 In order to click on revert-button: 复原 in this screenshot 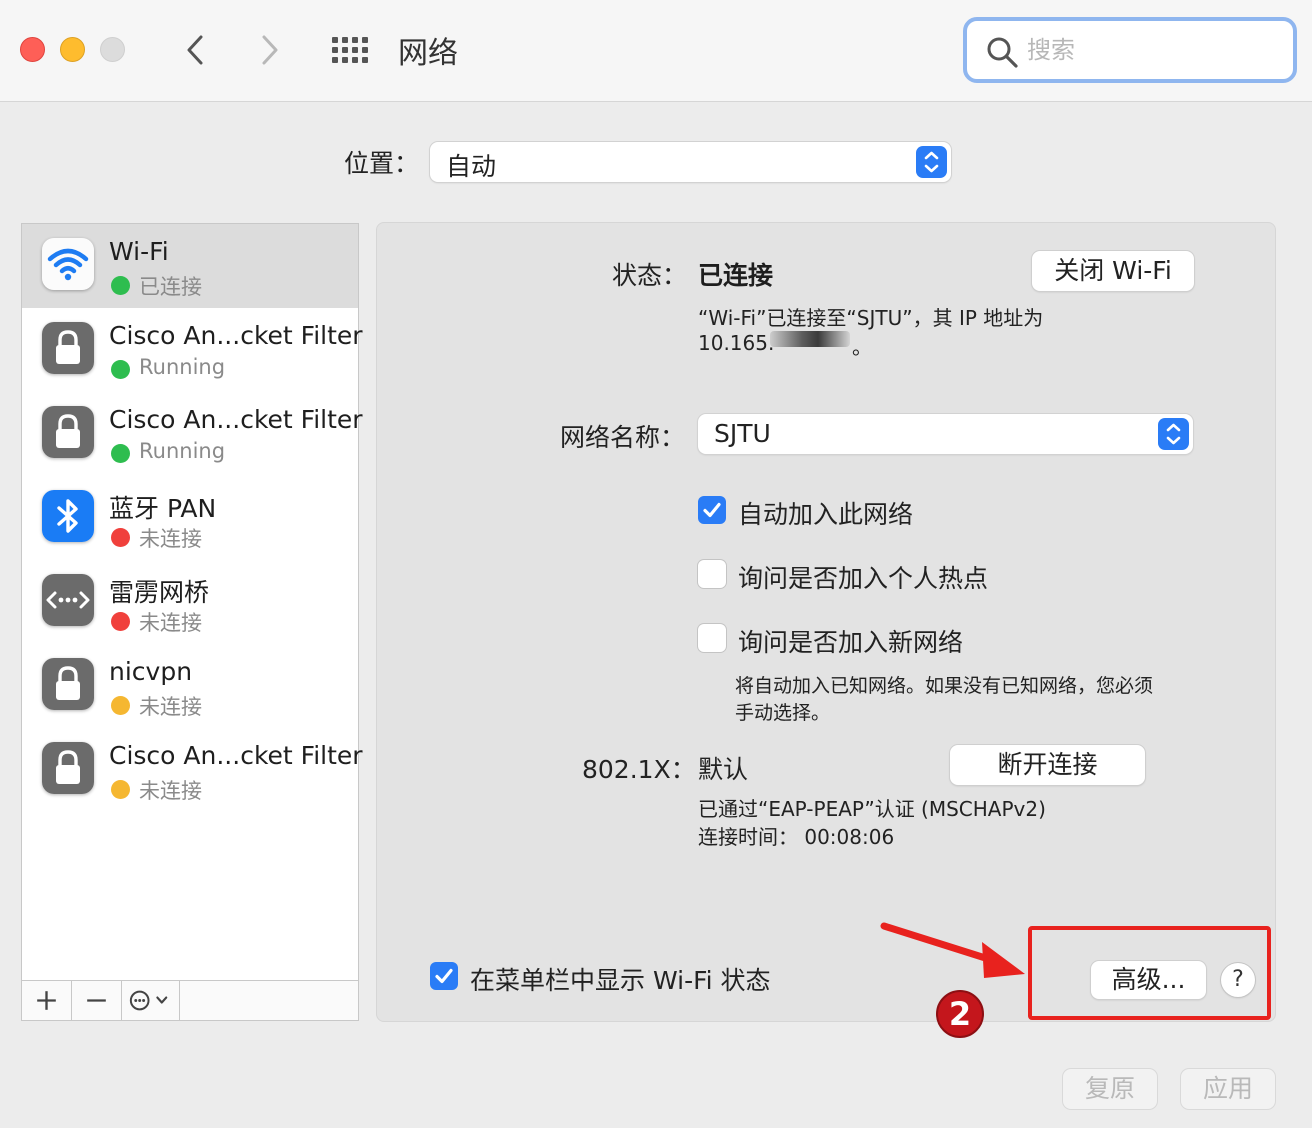, I will do `click(1110, 1089)`.